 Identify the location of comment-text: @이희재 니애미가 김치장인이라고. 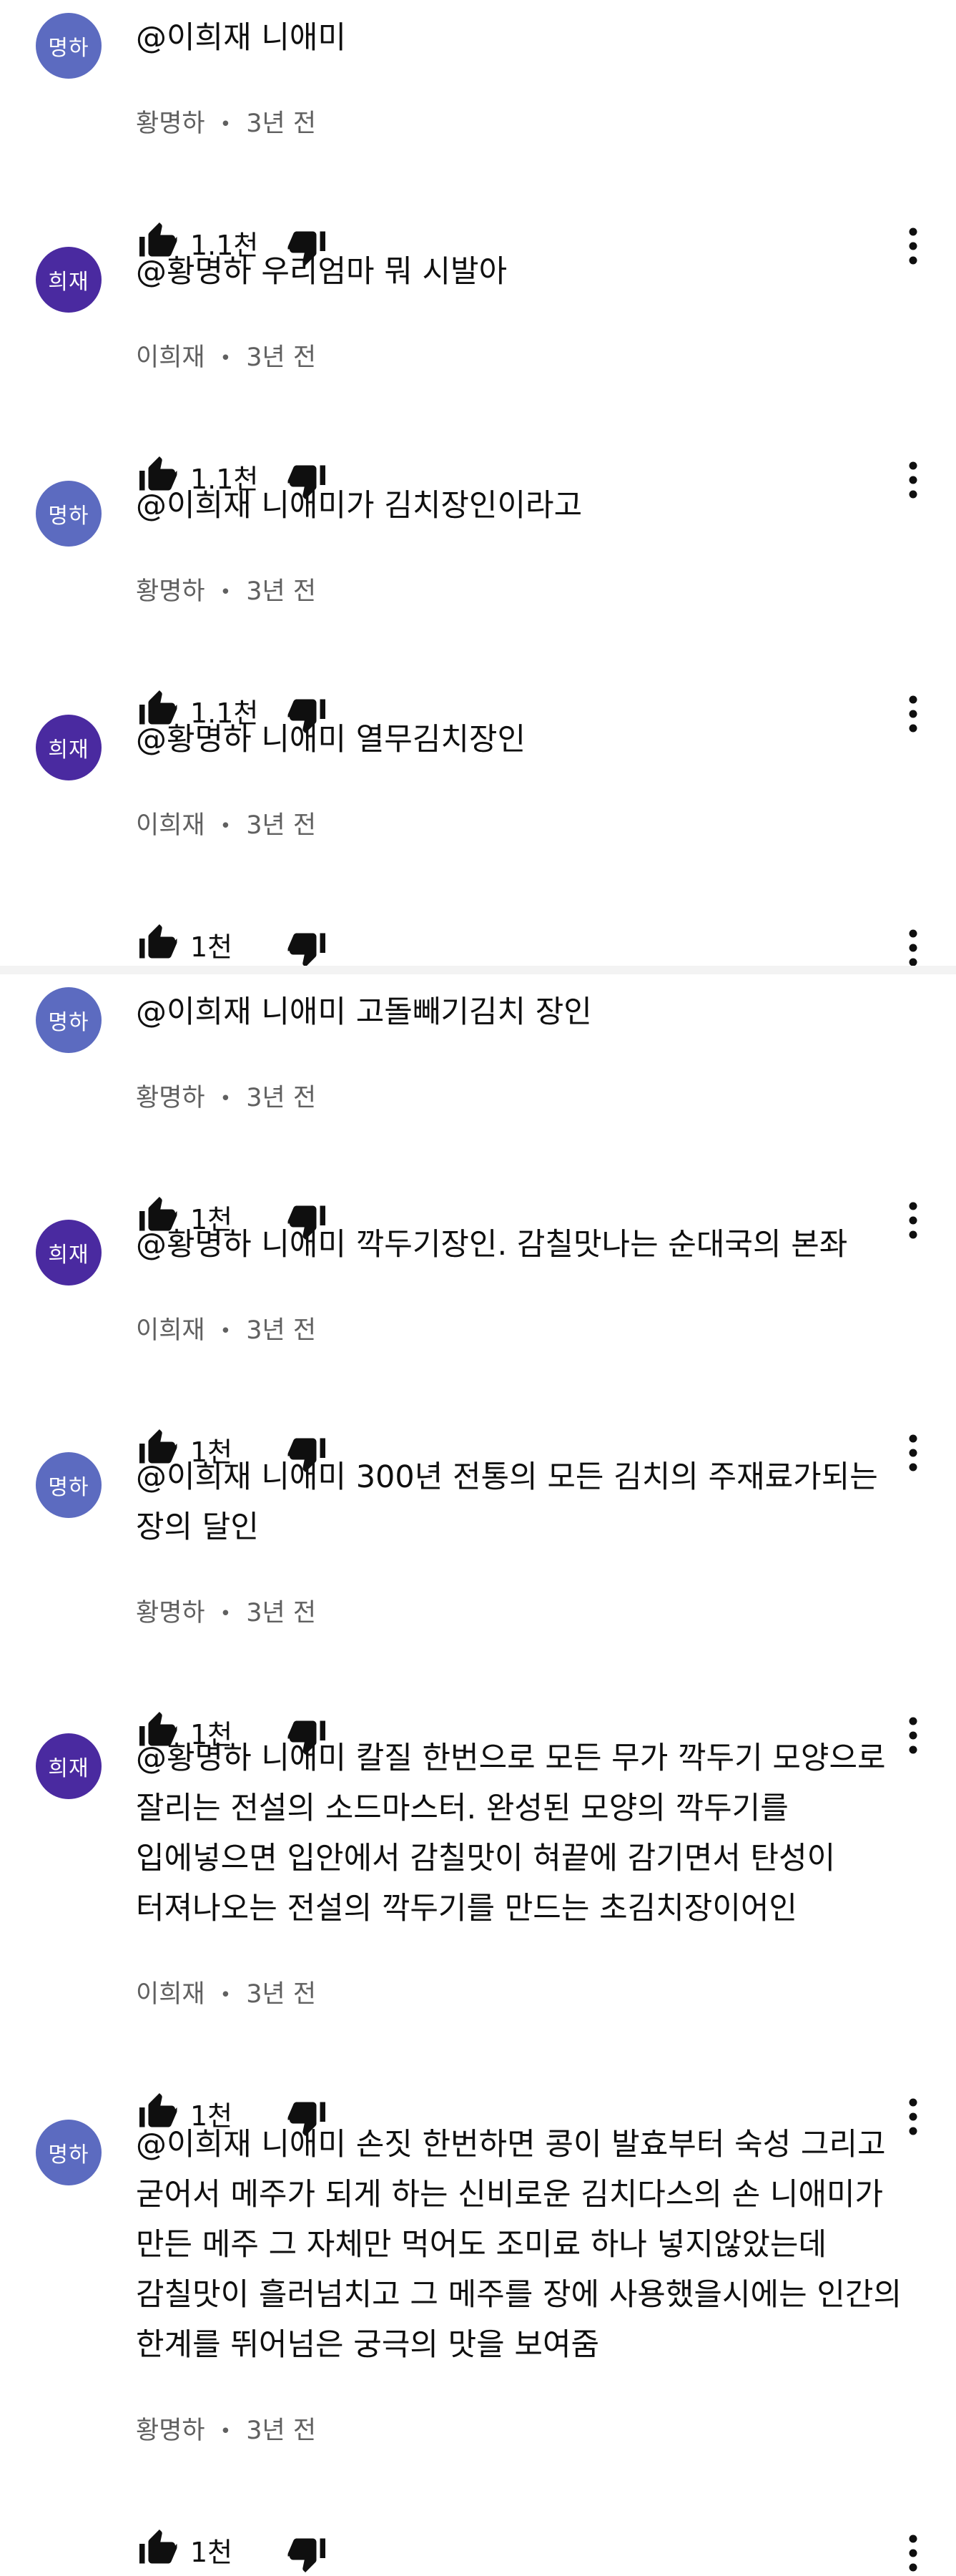
(359, 506).